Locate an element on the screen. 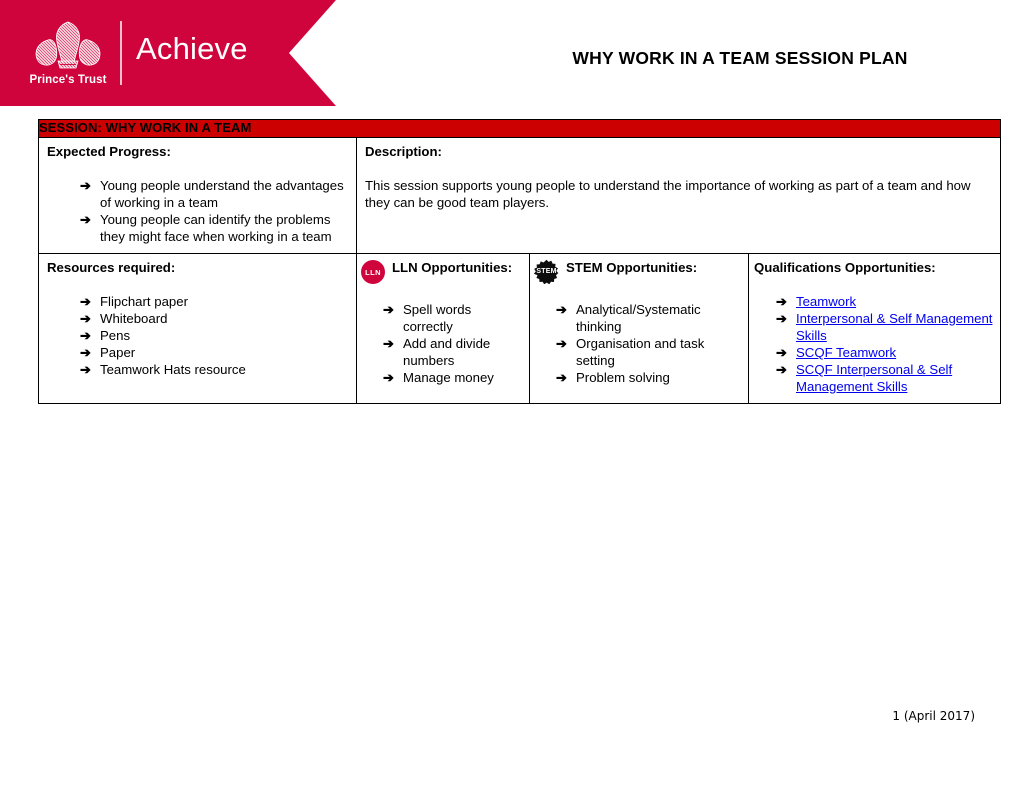  list-item: ➔ Teamwork Hats resource is located at coordinates (215, 369).